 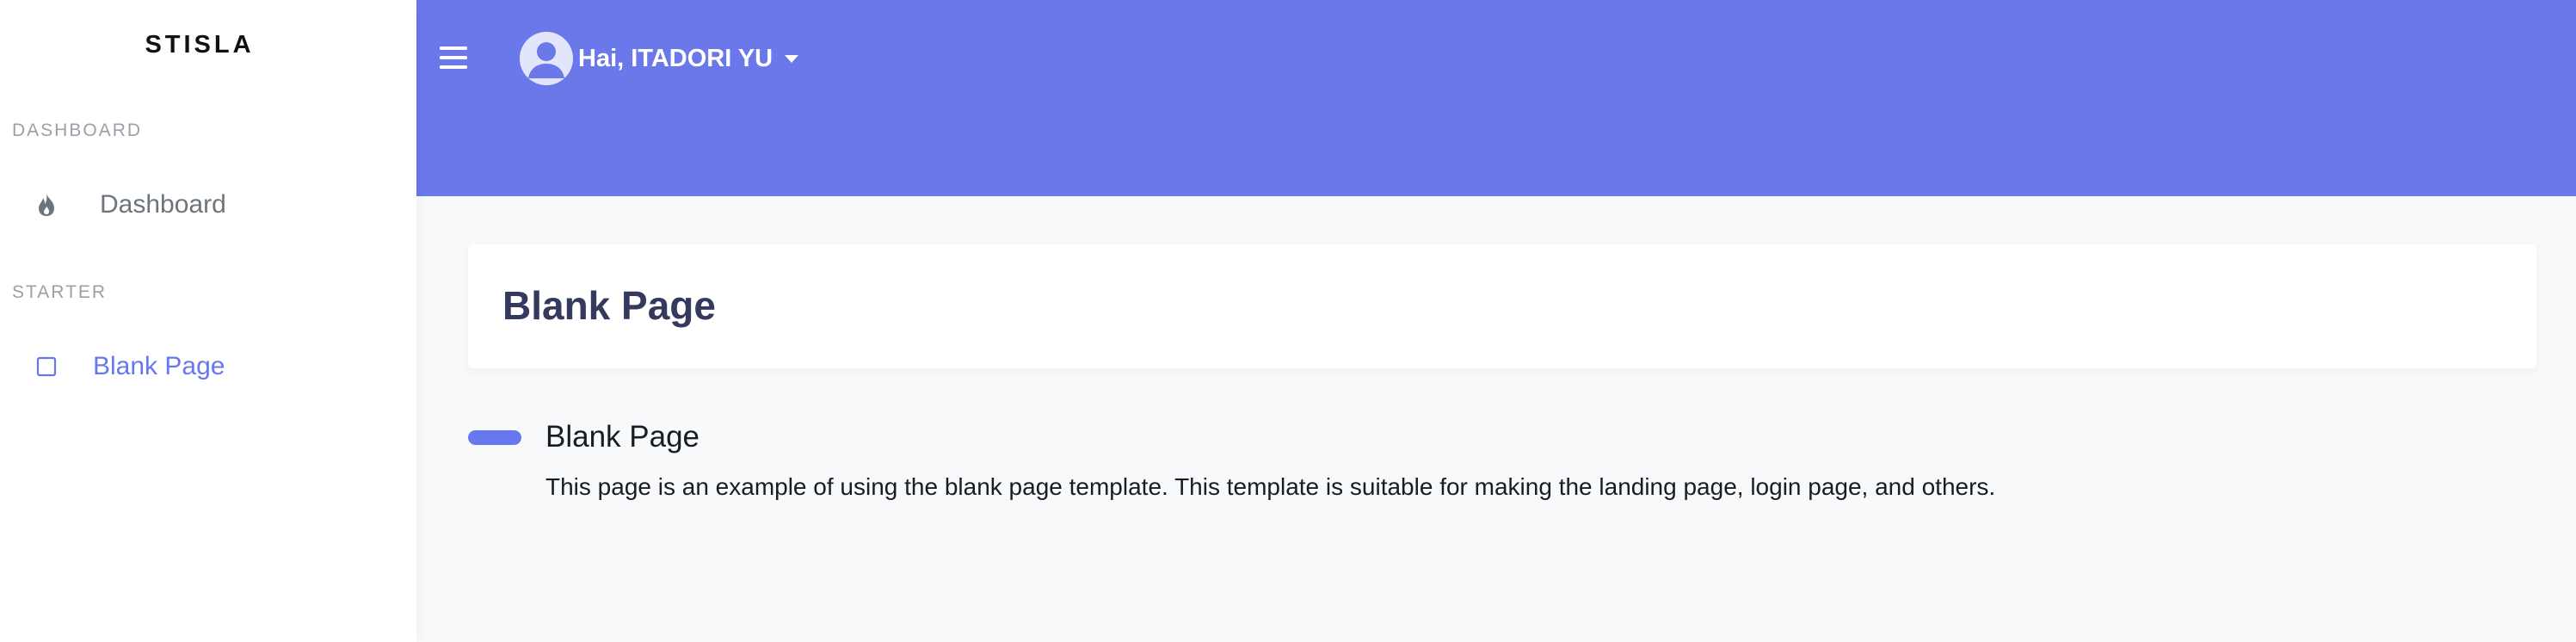 What do you see at coordinates (547, 59) in the screenshot?
I see `user-avatar-icon` at bounding box center [547, 59].